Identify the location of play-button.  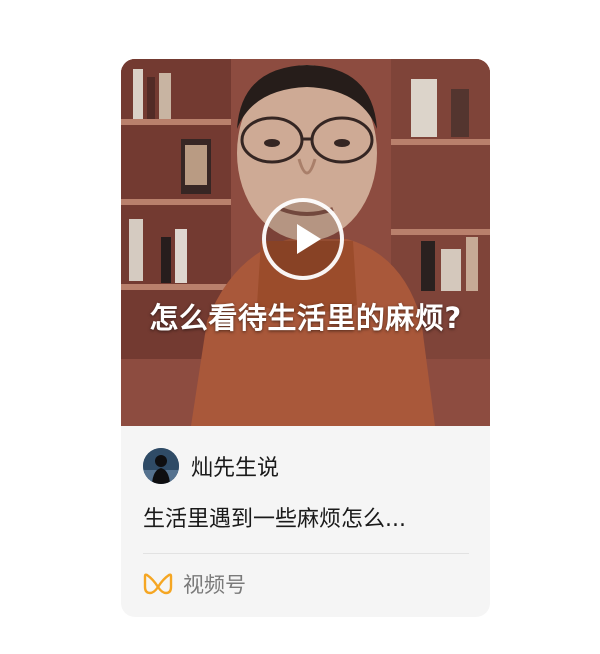
(303, 239).